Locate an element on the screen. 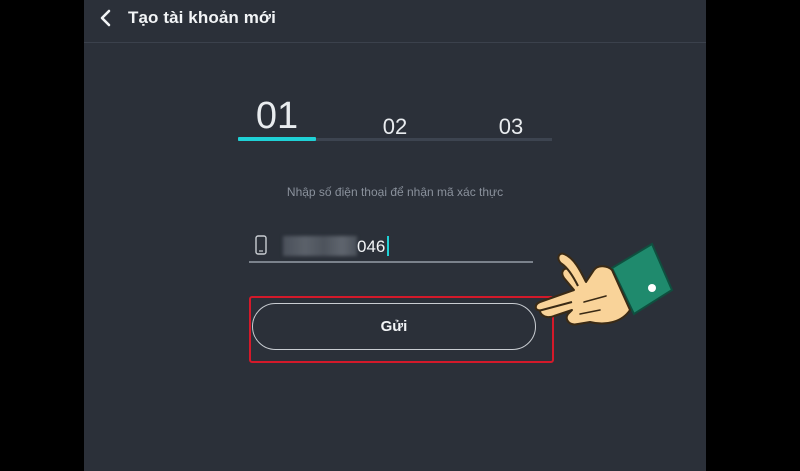 The height and width of the screenshot is (471, 800). page-title: Tạo tài khoản mới is located at coordinates (202, 17).